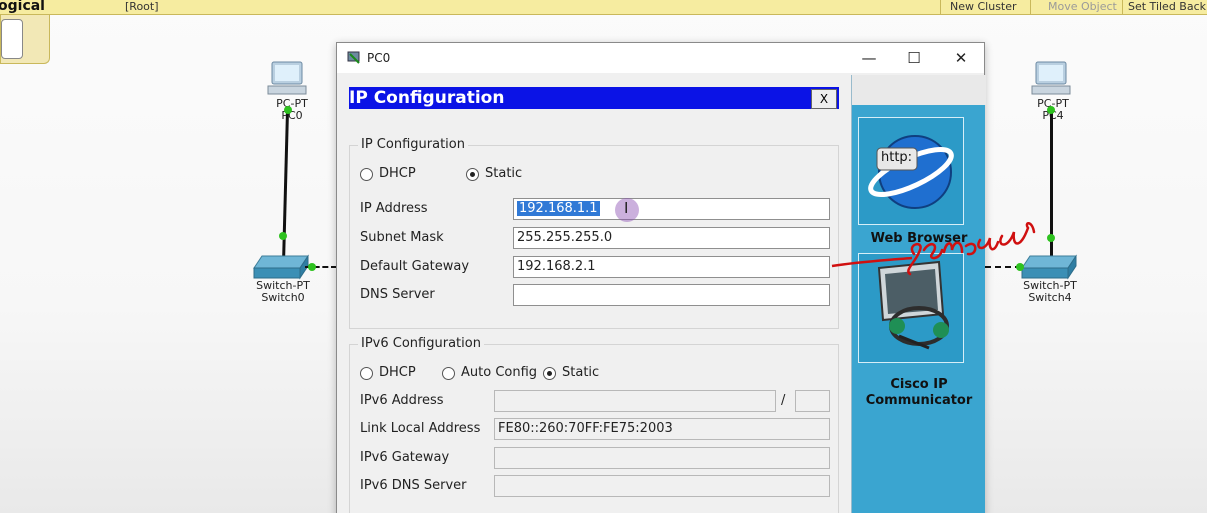 The width and height of the screenshot is (1207, 513). Describe the element at coordinates (671, 267) in the screenshot. I see `default-gateway-input: 192.168.2.1` at that location.